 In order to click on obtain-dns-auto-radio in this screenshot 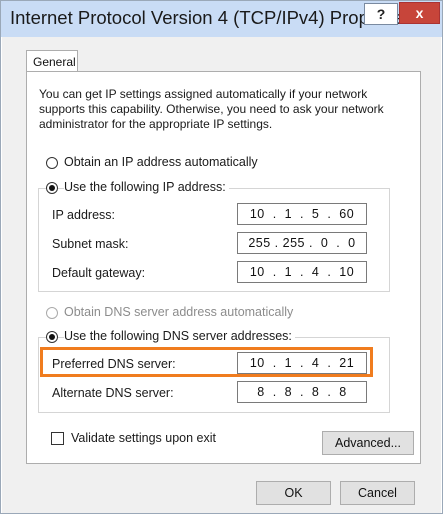, I will do `click(52, 313)`.